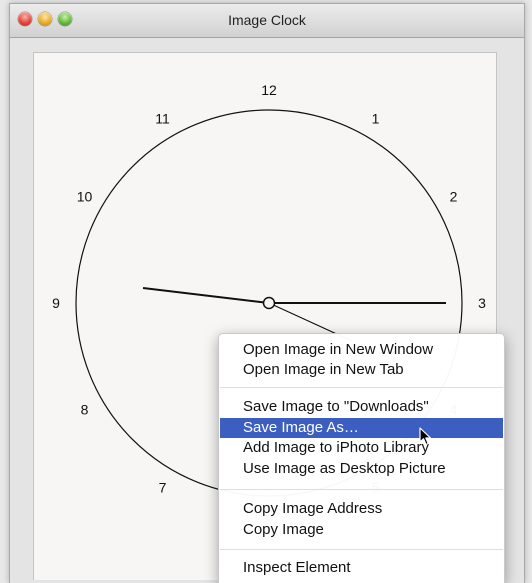 The image size is (532, 583). What do you see at coordinates (425, 436) in the screenshot?
I see `mouse-cursor-icon` at bounding box center [425, 436].